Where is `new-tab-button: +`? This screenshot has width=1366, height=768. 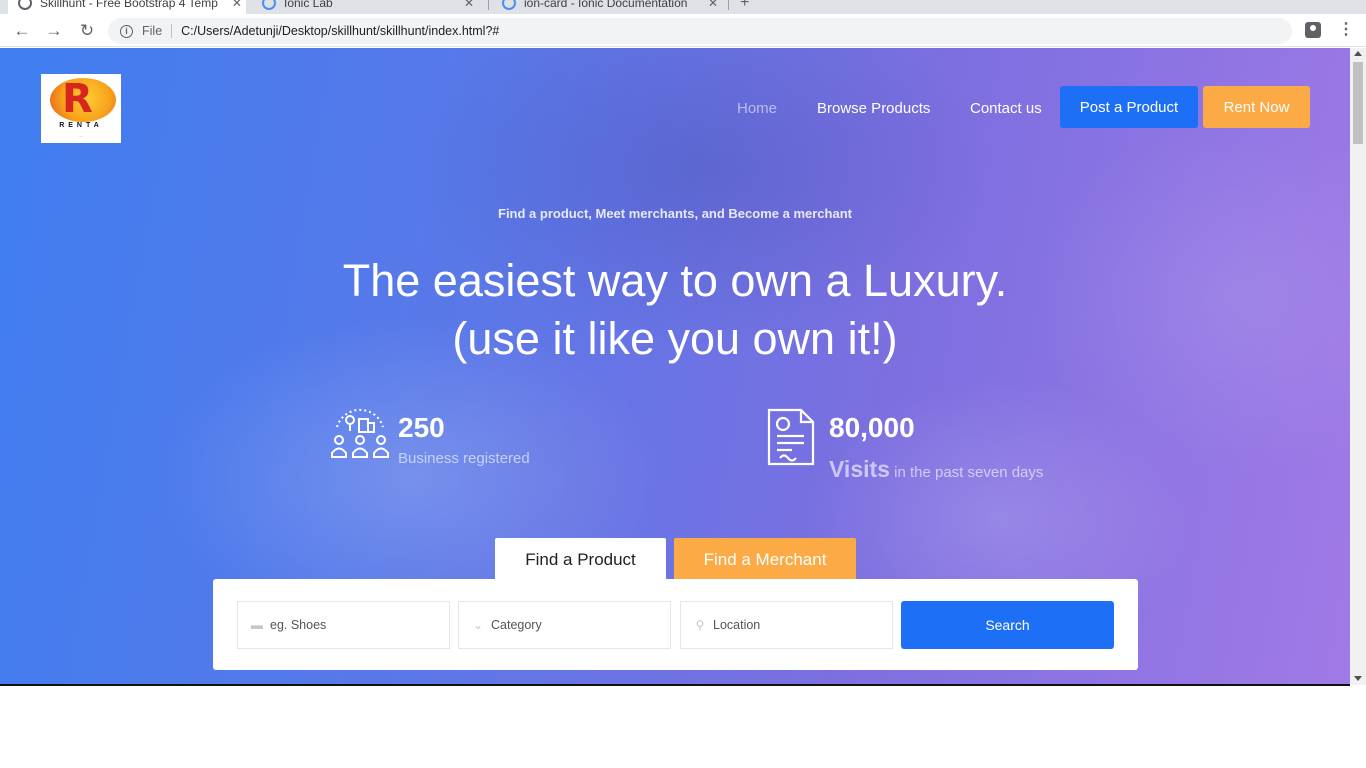
new-tab-button: + is located at coordinates (744, 6).